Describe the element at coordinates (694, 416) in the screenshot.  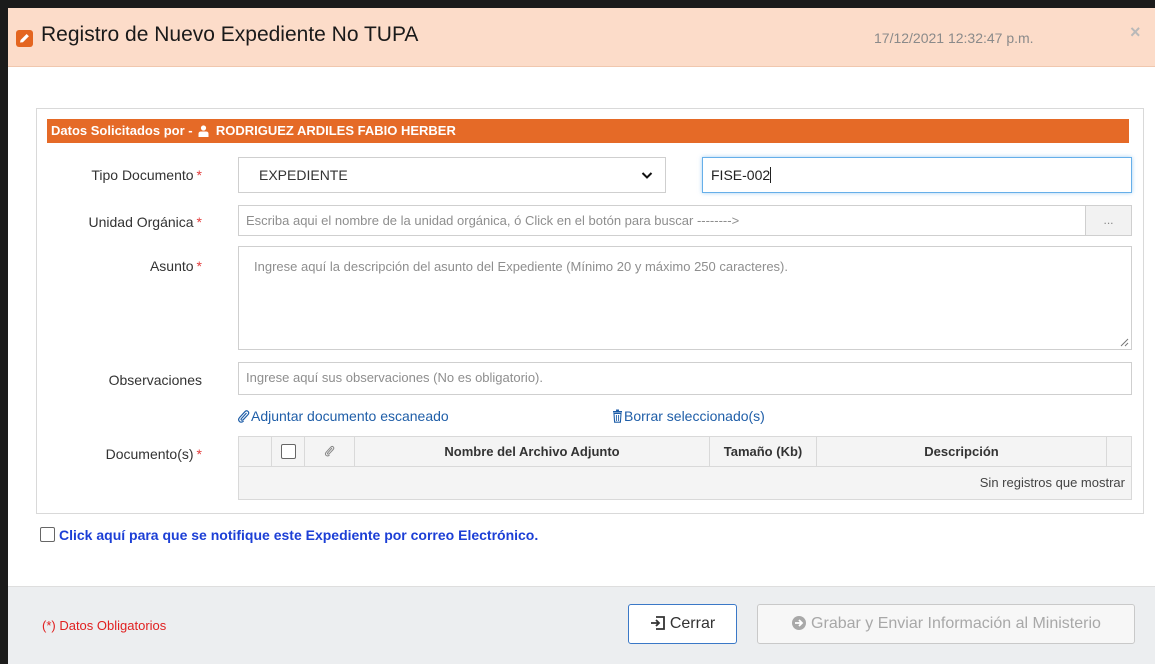
I see `delete-selected-label: Borrar seleccionado(s)` at that location.